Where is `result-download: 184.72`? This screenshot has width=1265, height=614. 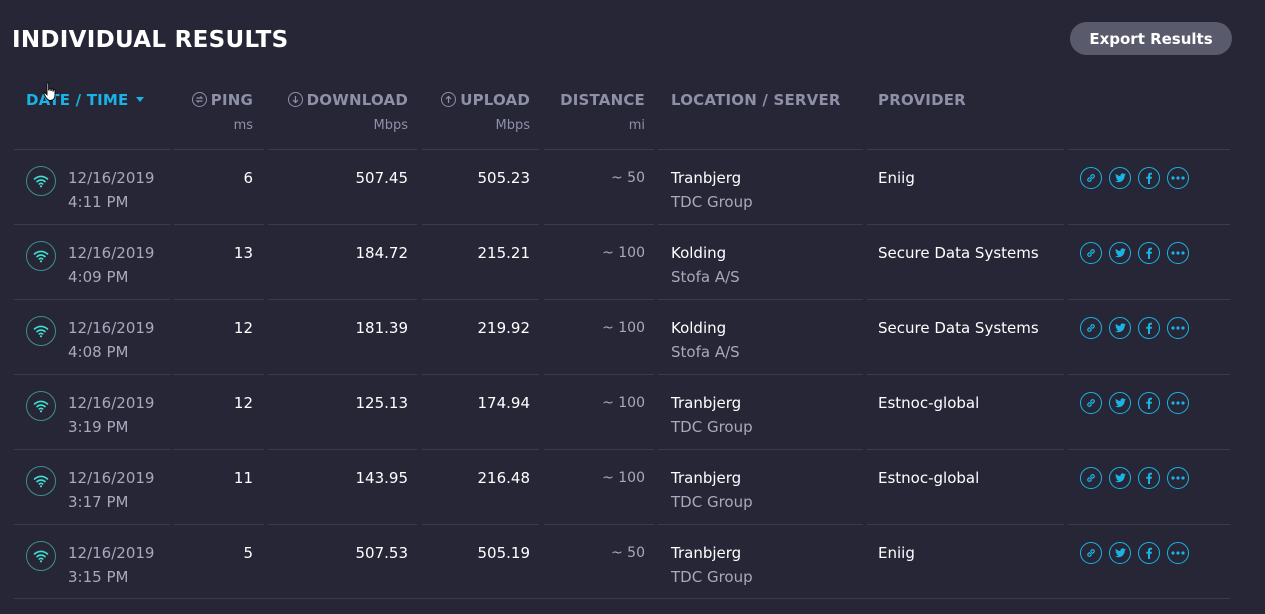
result-download: 184.72 is located at coordinates (382, 253).